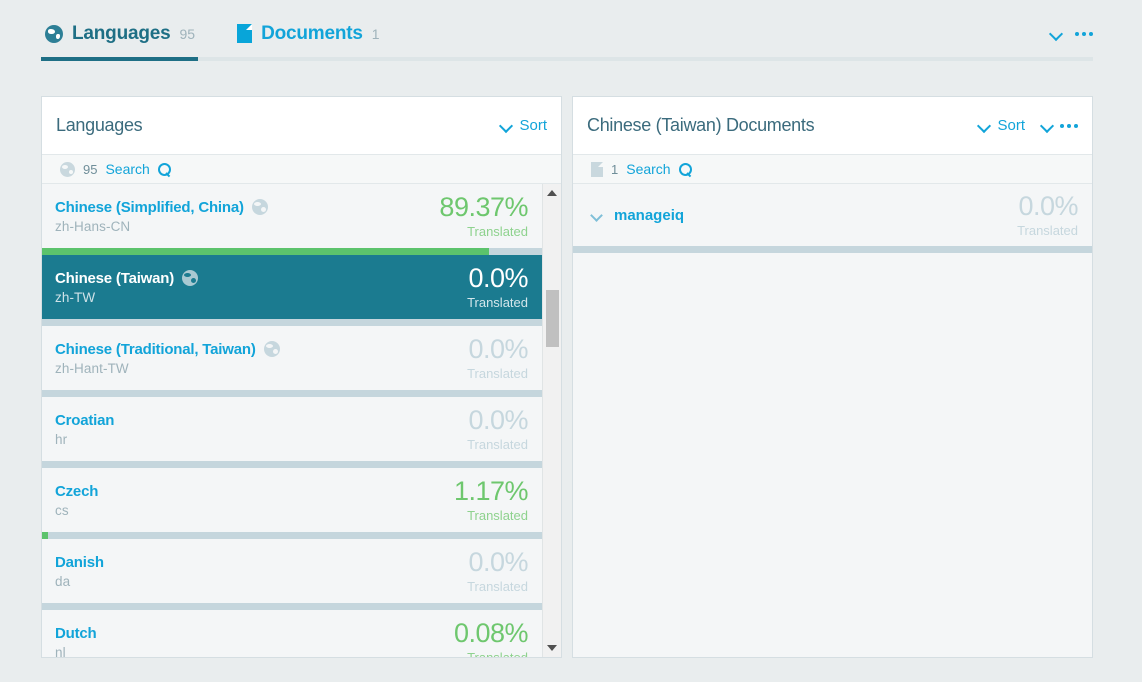  What do you see at coordinates (301, 125) in the screenshot?
I see `languages-panel-header: Languages Sort` at bounding box center [301, 125].